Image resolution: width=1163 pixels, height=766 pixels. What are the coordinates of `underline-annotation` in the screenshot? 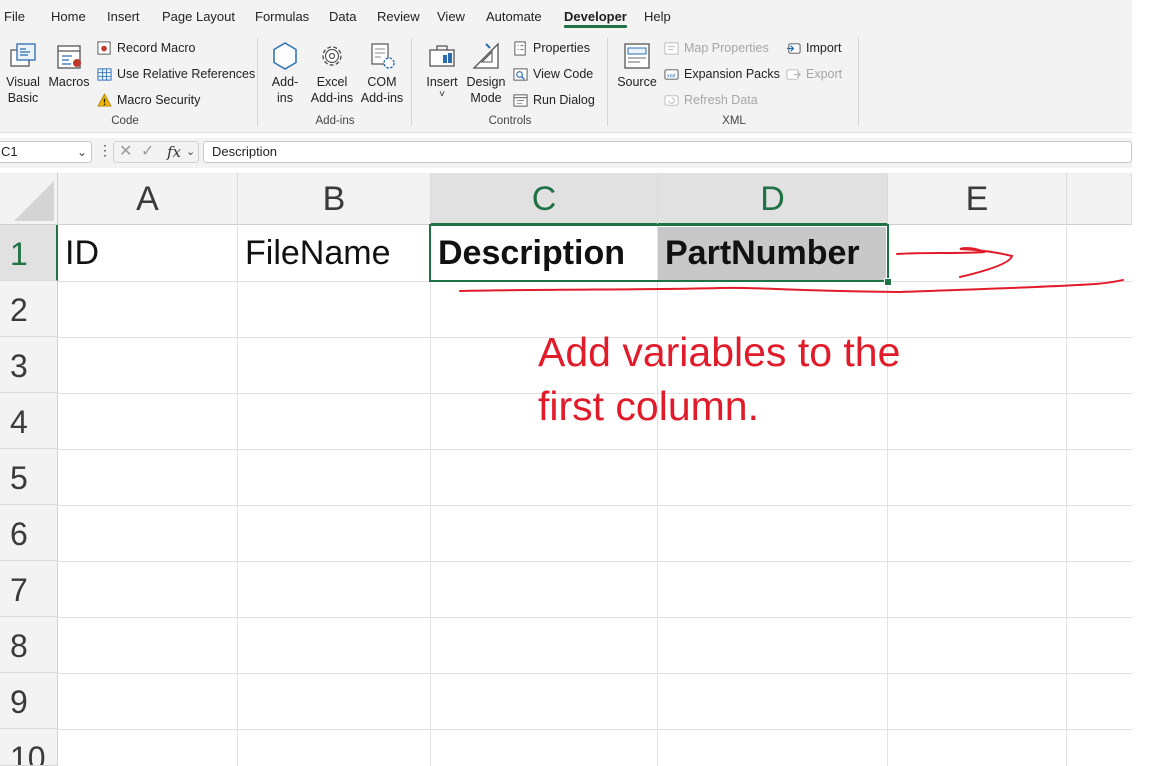 It's located at (791, 286).